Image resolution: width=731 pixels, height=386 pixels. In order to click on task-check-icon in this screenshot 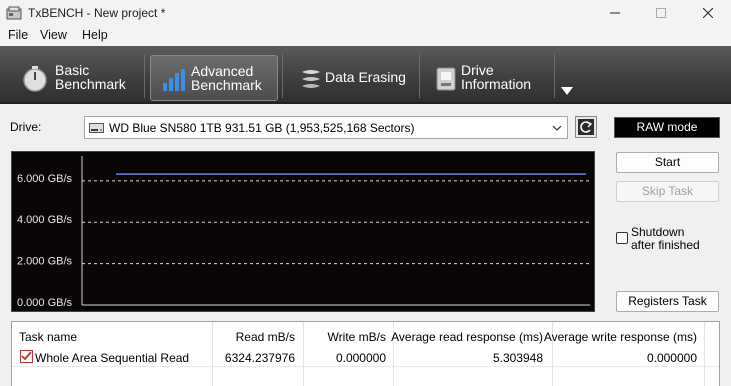, I will do `click(26, 356)`.